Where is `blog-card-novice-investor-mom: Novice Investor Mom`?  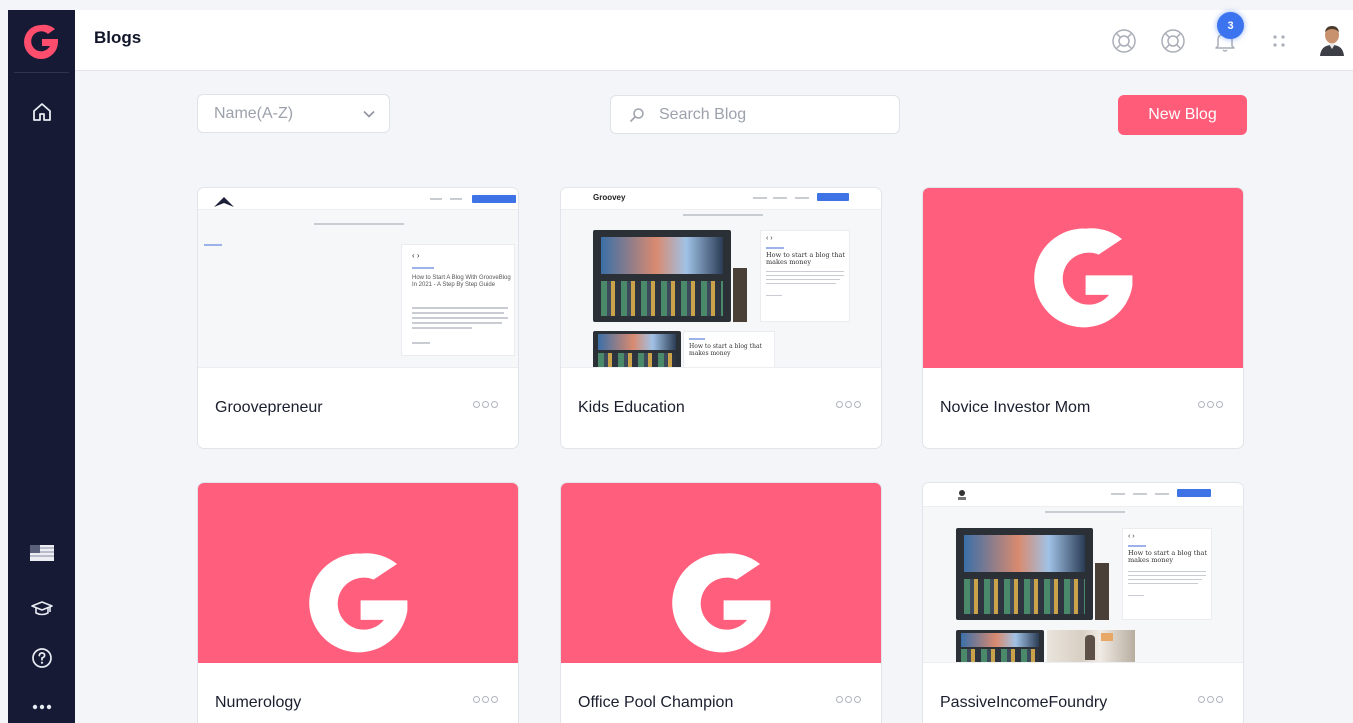
blog-card-novice-investor-mom: Novice Investor Mom is located at coordinates (1083, 318).